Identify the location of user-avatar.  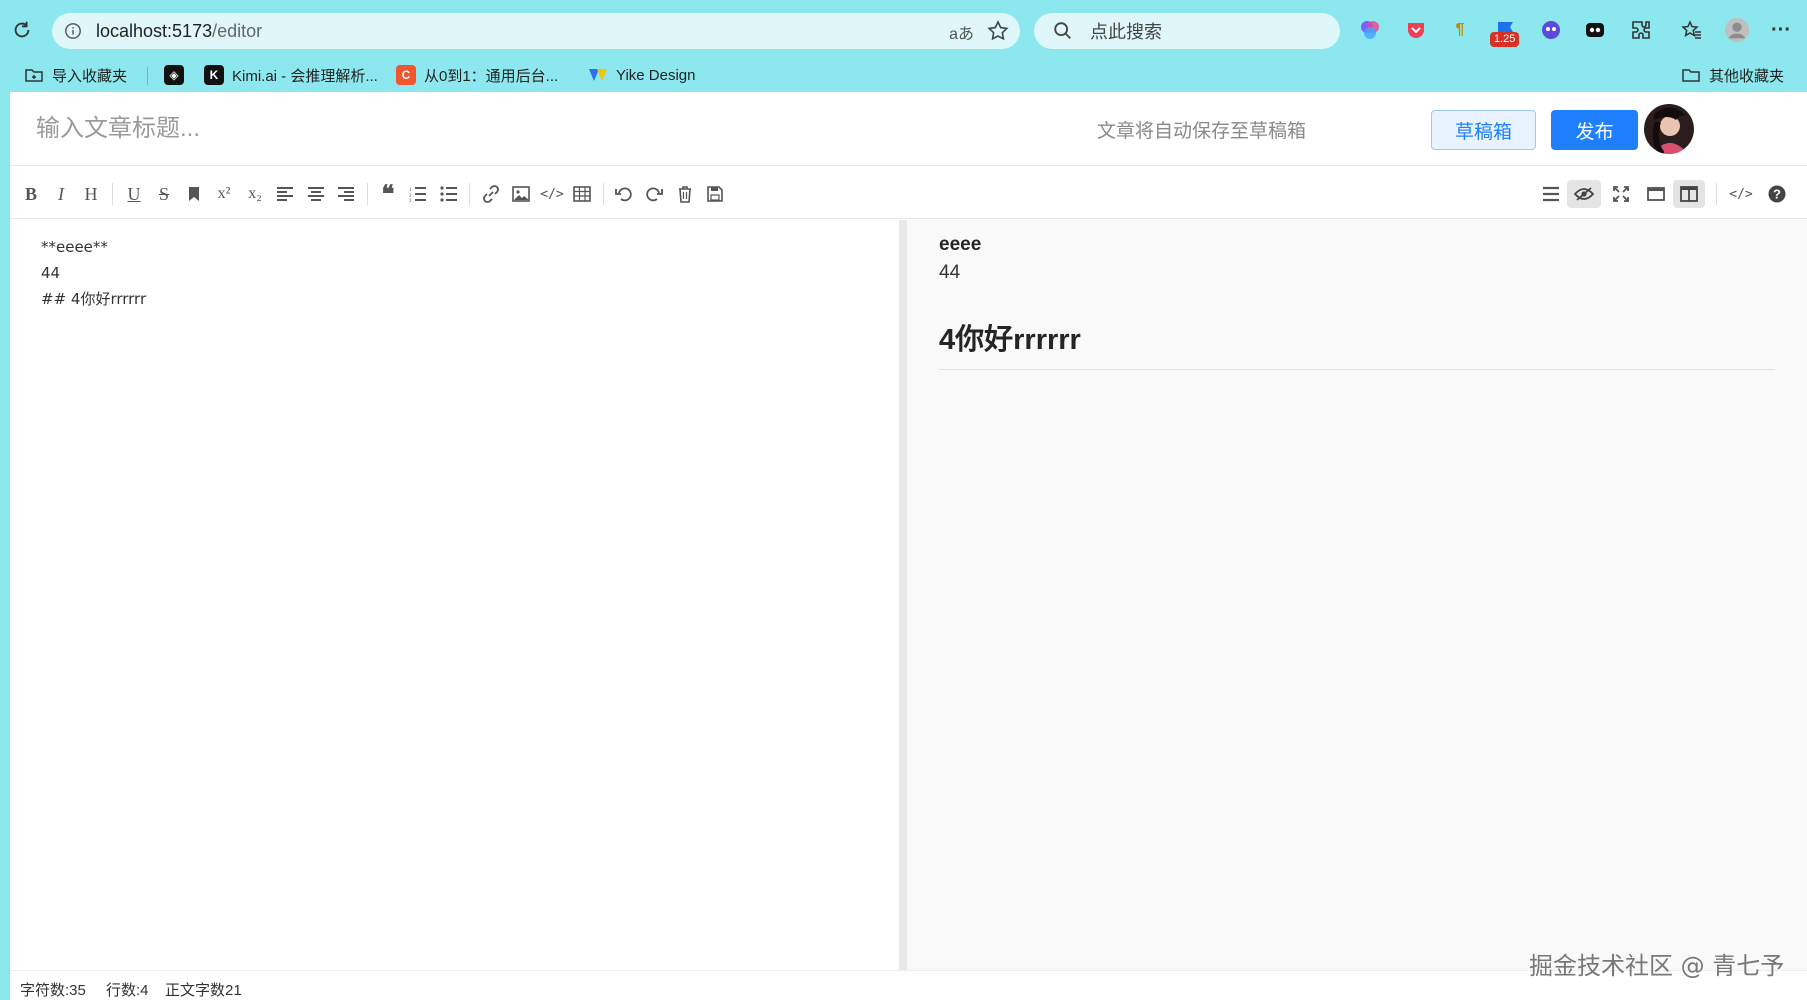
(1669, 129).